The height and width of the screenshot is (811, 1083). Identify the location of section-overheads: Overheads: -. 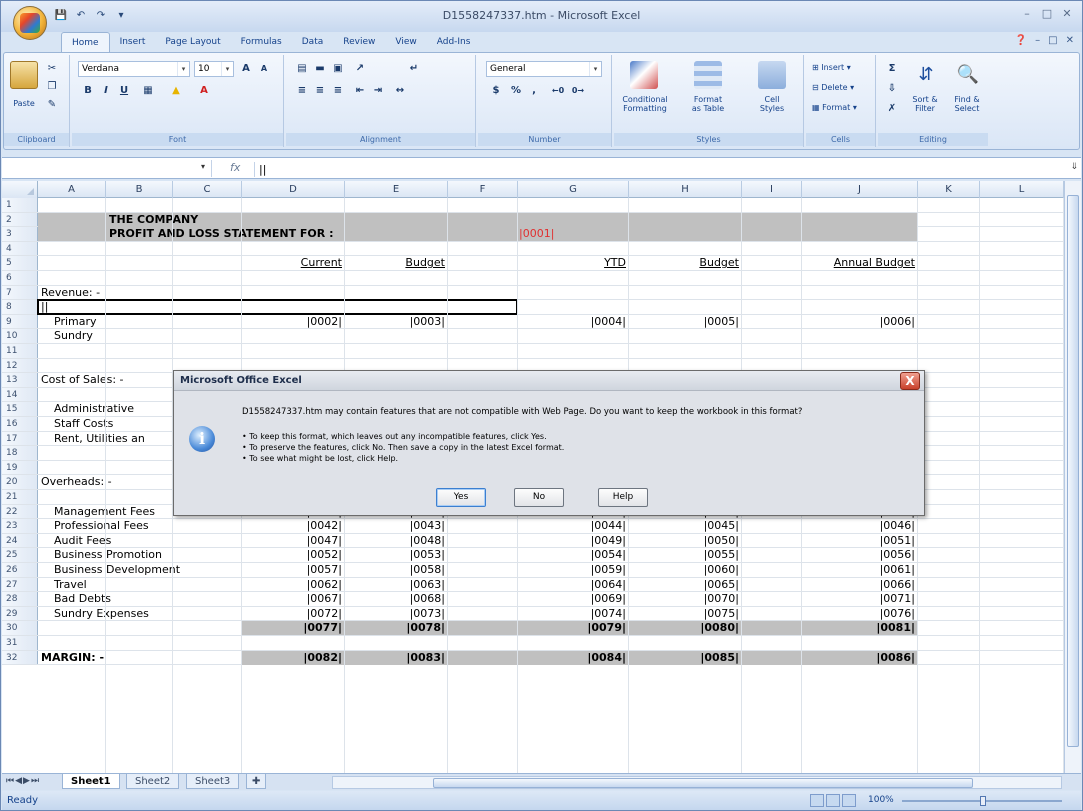
(76, 482).